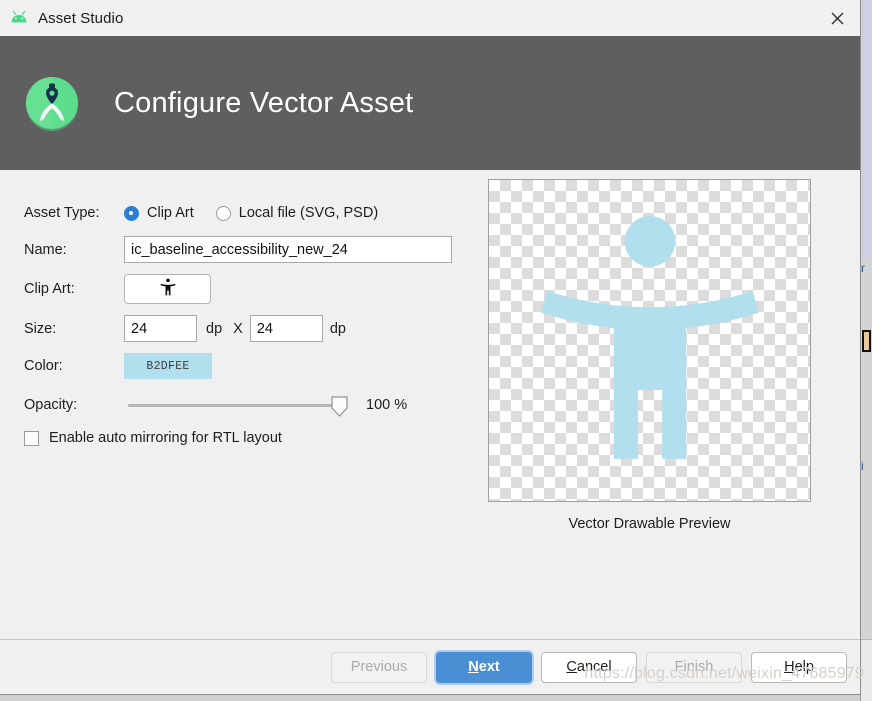 This screenshot has height=701, width=872. I want to click on finish-button: Finish, so click(694, 667).